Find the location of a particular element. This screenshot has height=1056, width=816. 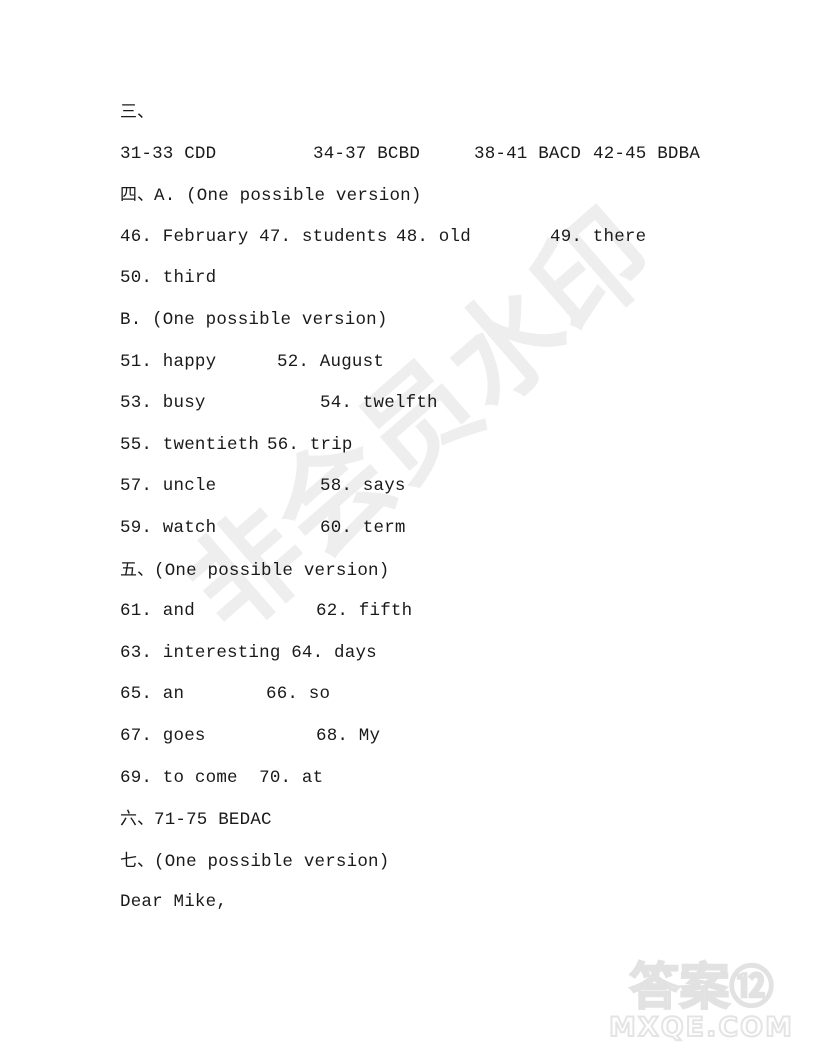

answer-segment: 67. goes is located at coordinates (163, 735).